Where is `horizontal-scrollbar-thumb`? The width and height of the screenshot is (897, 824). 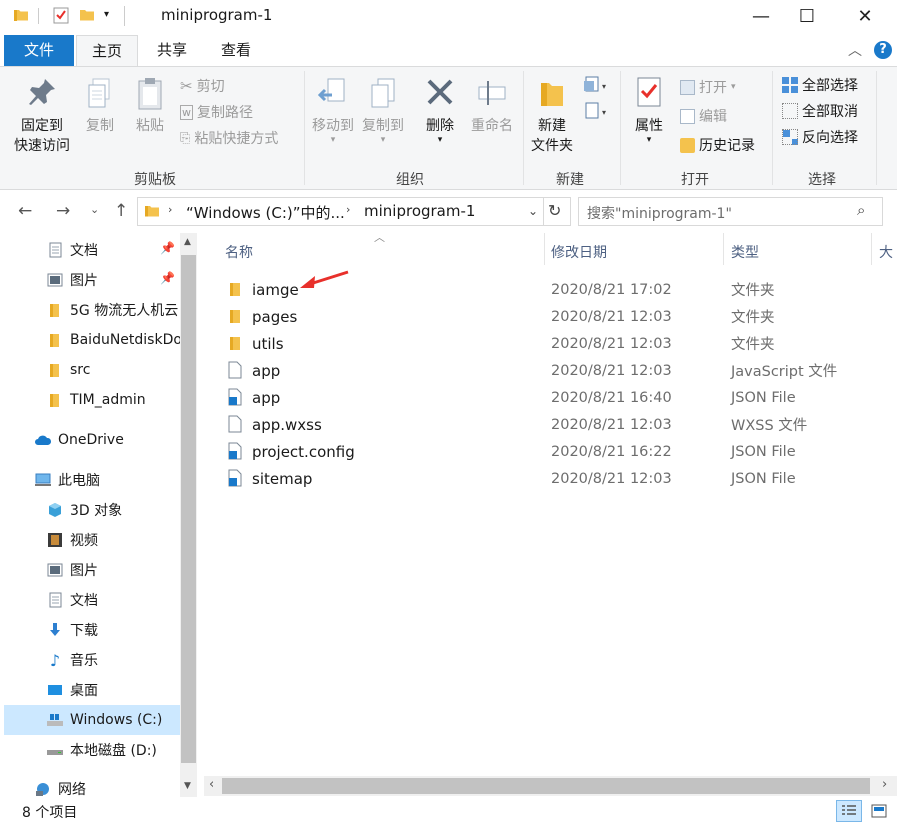 horizontal-scrollbar-thumb is located at coordinates (546, 786).